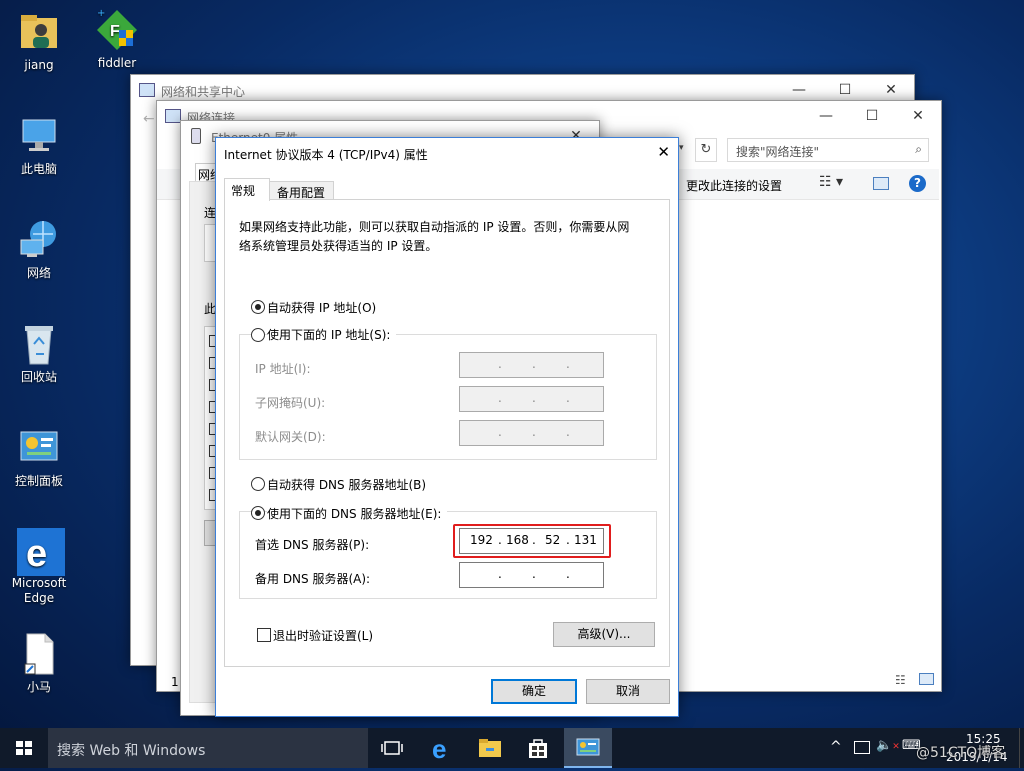  Describe the element at coordinates (208, 748) in the screenshot. I see `taskbar-search-box: 搜索 Web 和 Windows` at that location.